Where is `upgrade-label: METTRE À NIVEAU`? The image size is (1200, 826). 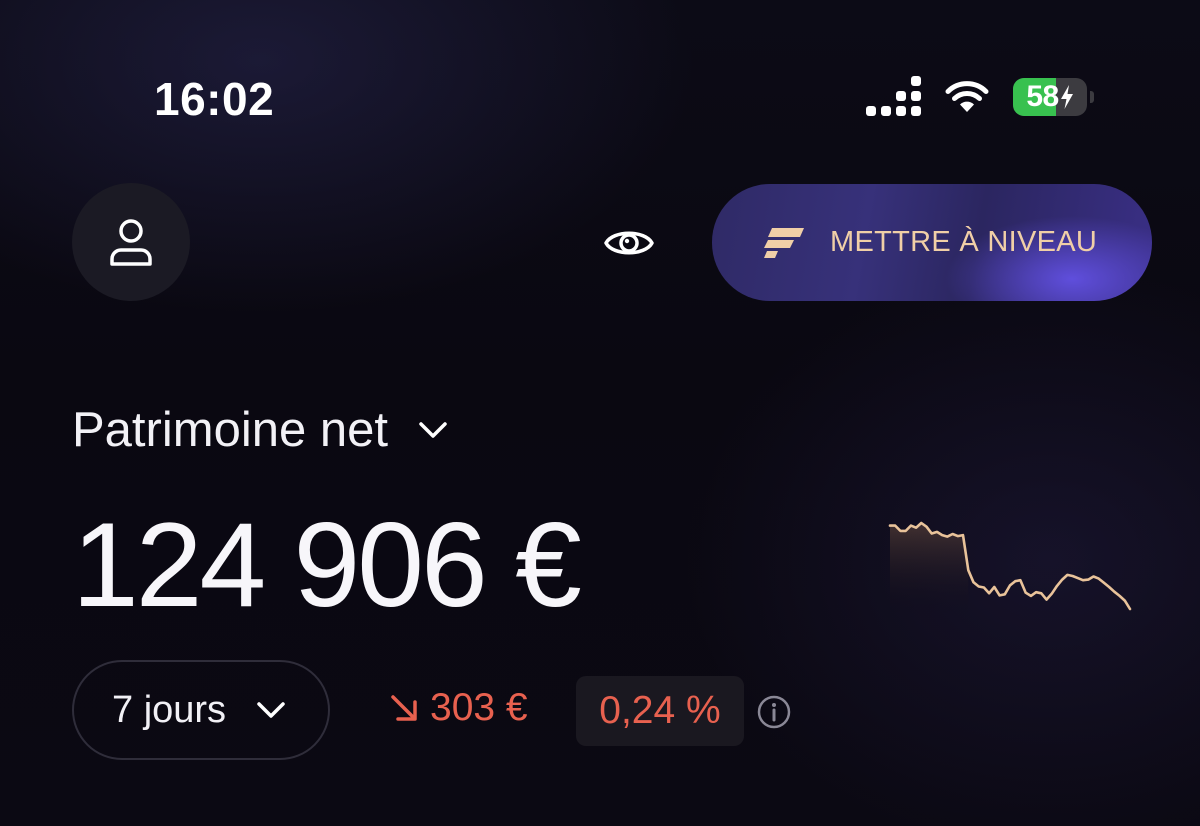 upgrade-label: METTRE À NIVEAU is located at coordinates (964, 242).